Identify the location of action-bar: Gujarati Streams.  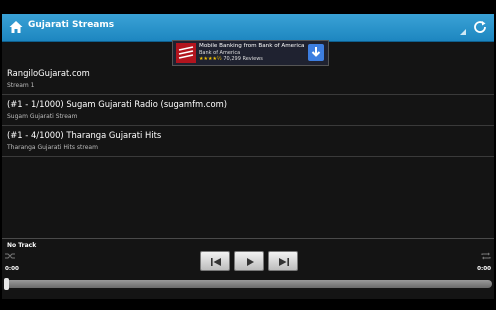
(248, 28).